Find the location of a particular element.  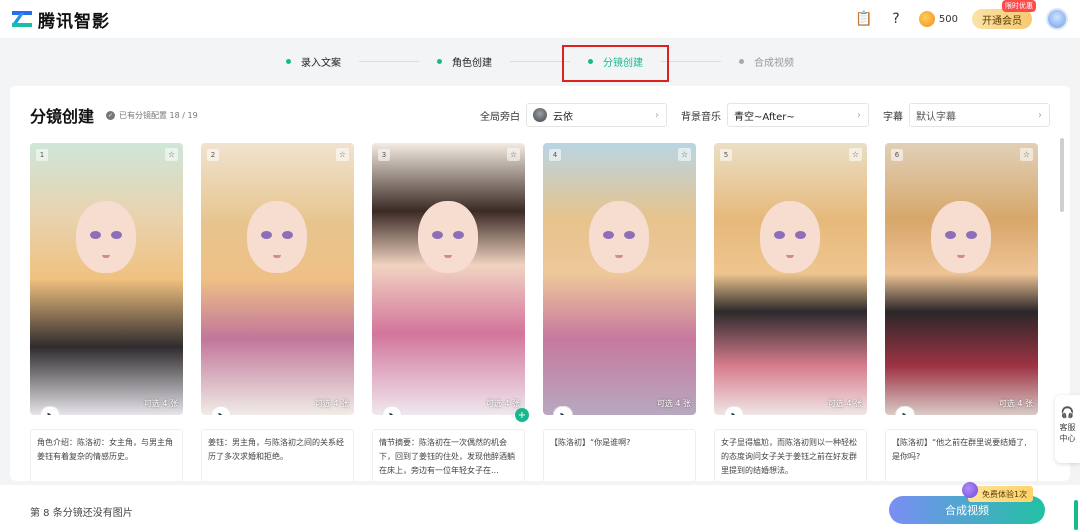

config-status-text: 已有分镜配置 18 / 19 is located at coordinates (158, 115).